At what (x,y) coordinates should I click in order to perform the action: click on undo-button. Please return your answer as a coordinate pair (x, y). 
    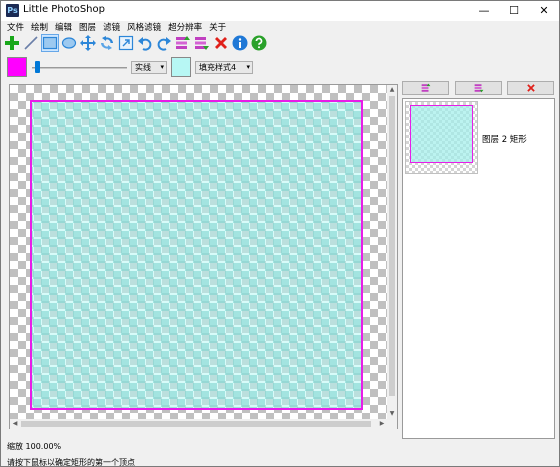
    Looking at the image, I should click on (145, 43).